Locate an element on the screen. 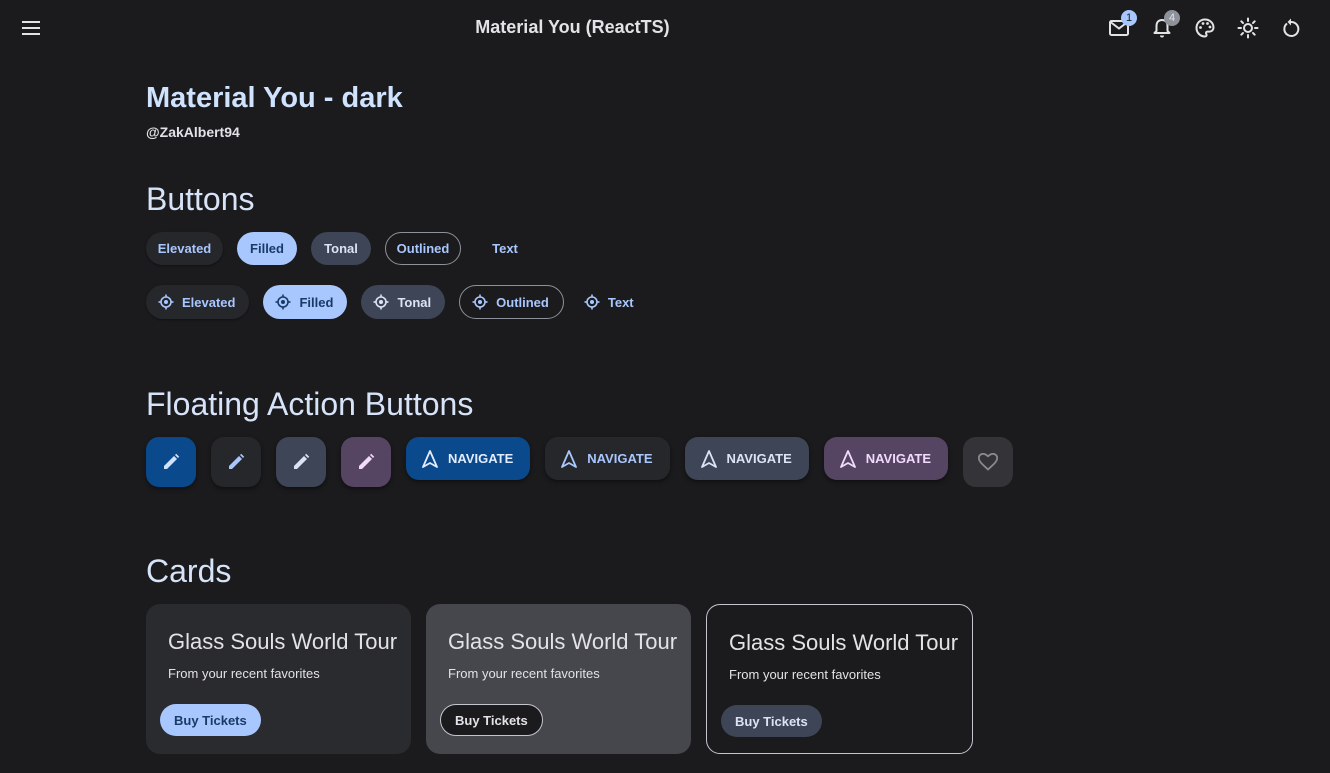 The height and width of the screenshot is (773, 1330). icon-buttons-row: Elevated Filled Tonal Outlined Text is located at coordinates (397, 302).